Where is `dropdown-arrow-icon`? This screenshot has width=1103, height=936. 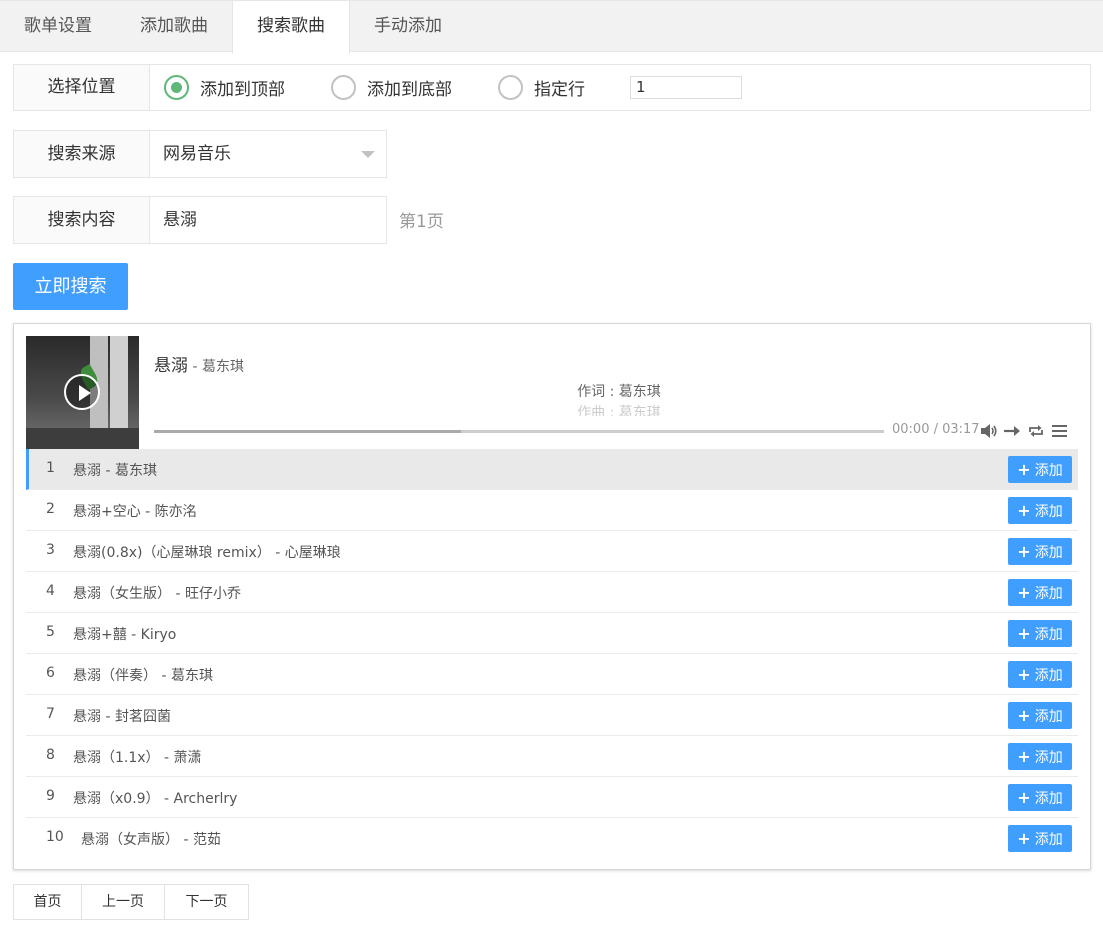 dropdown-arrow-icon is located at coordinates (368, 154).